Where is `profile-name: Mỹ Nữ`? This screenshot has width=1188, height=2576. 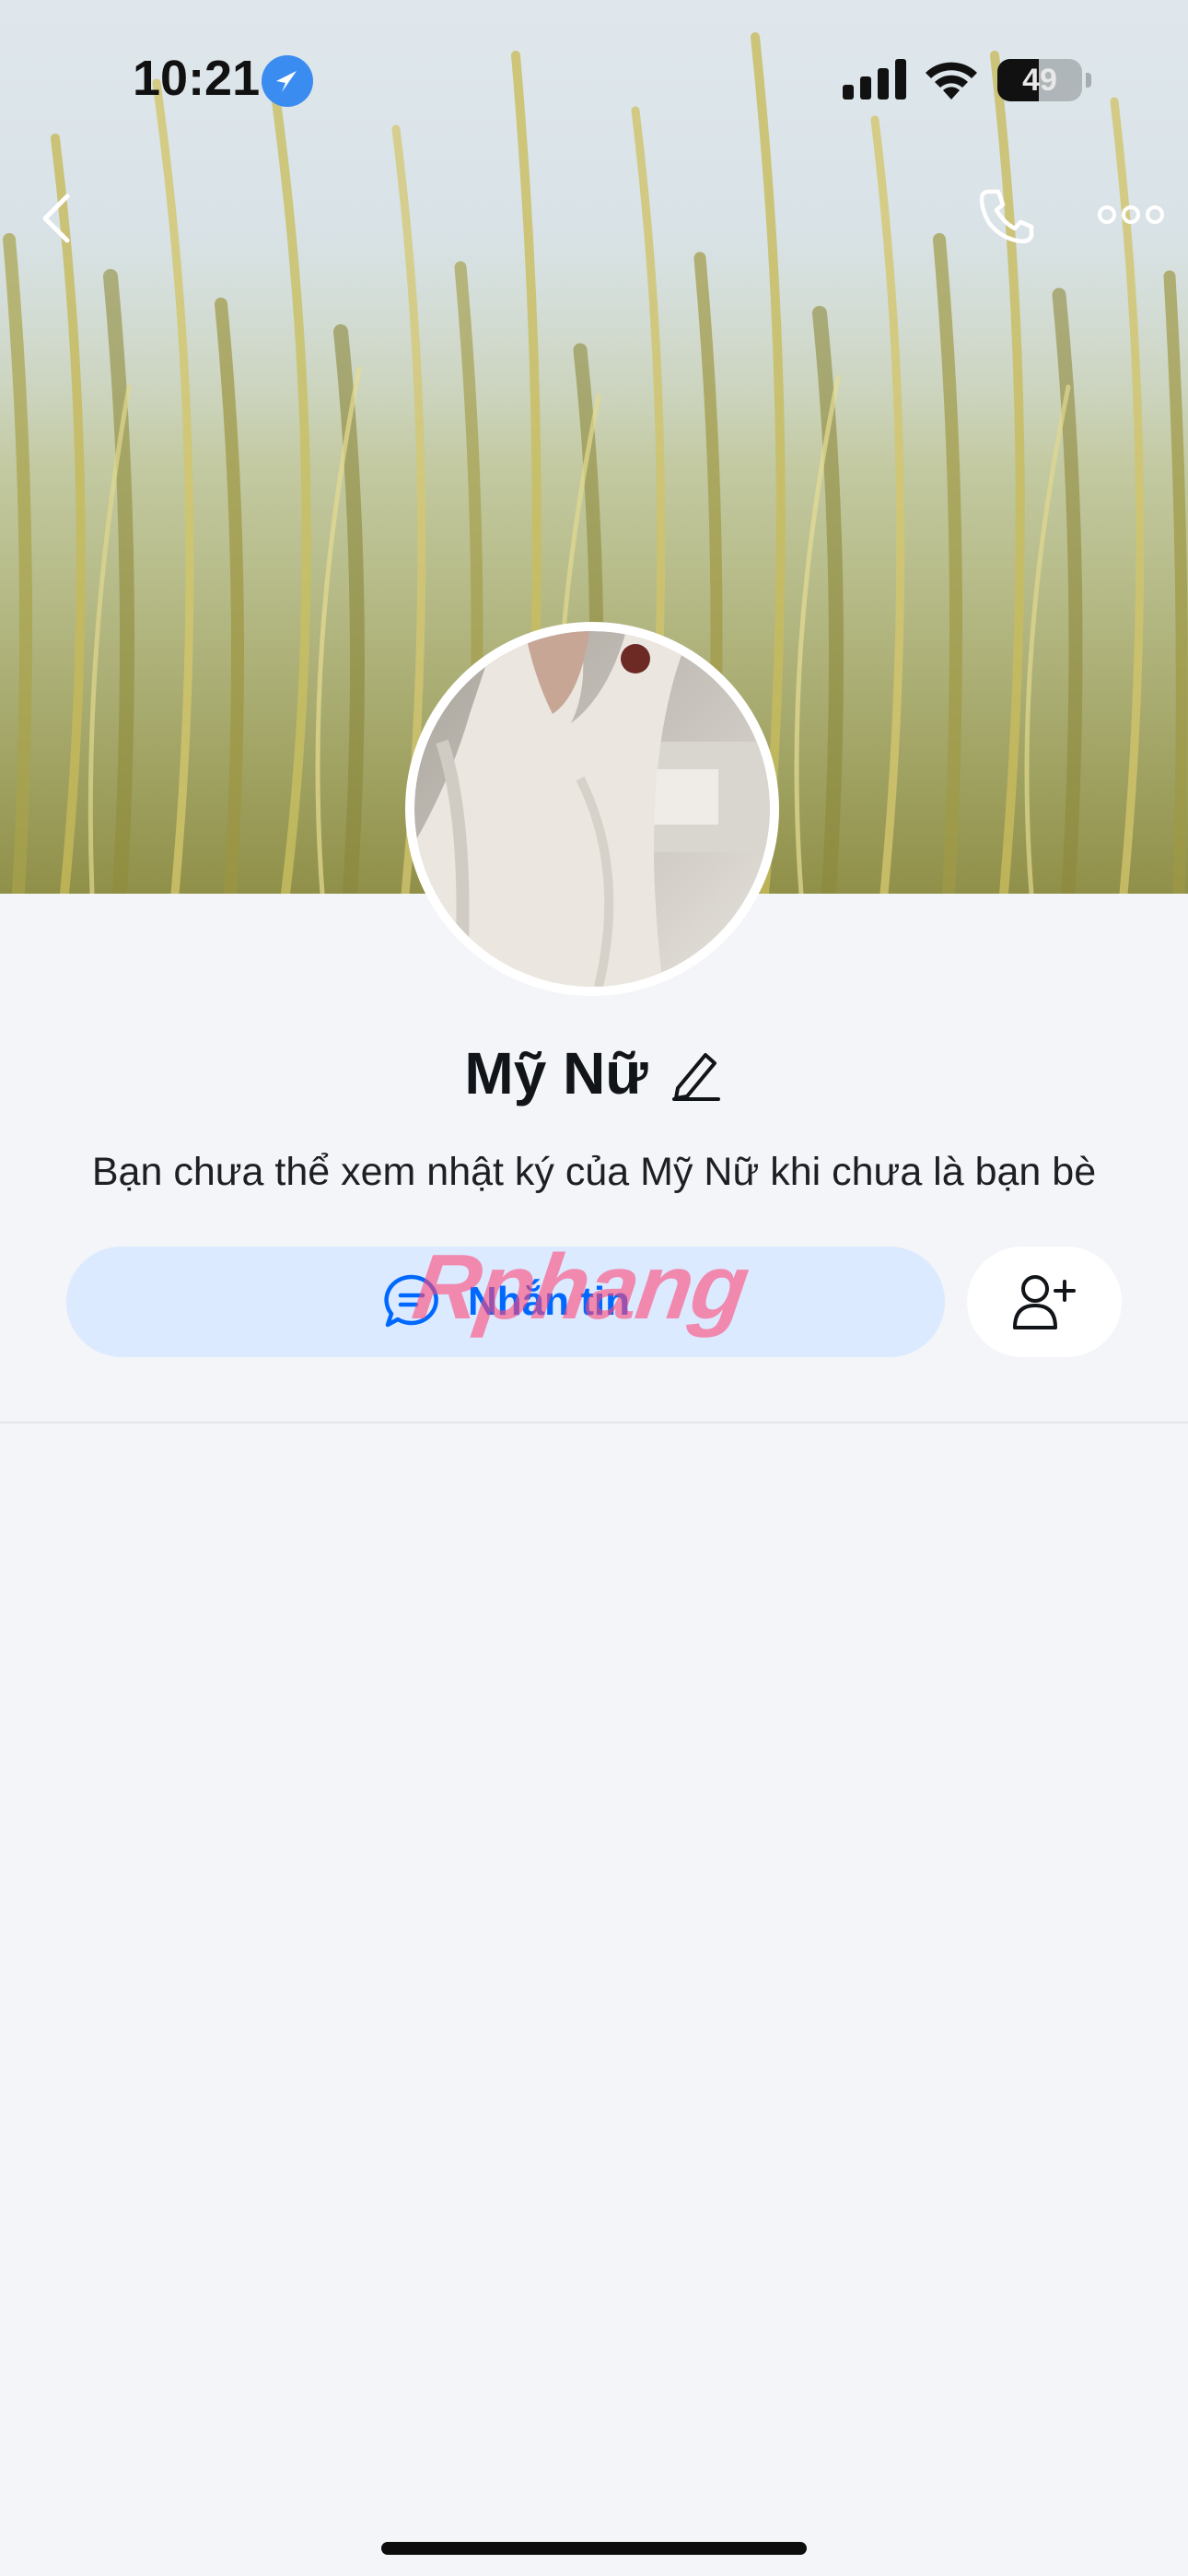
profile-name: Mỹ Nữ is located at coordinates (556, 1073).